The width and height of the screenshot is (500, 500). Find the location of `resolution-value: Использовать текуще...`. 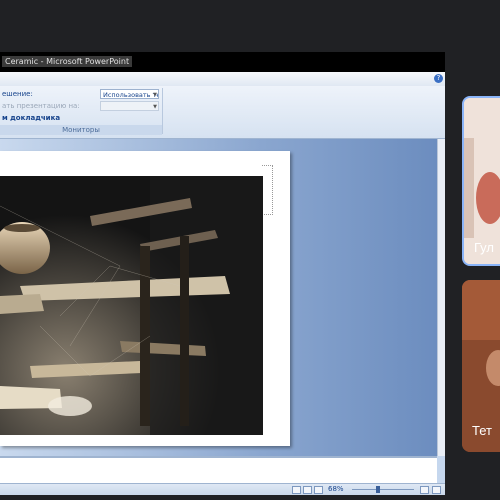

resolution-value: Использовать текуще... is located at coordinates (130, 95).